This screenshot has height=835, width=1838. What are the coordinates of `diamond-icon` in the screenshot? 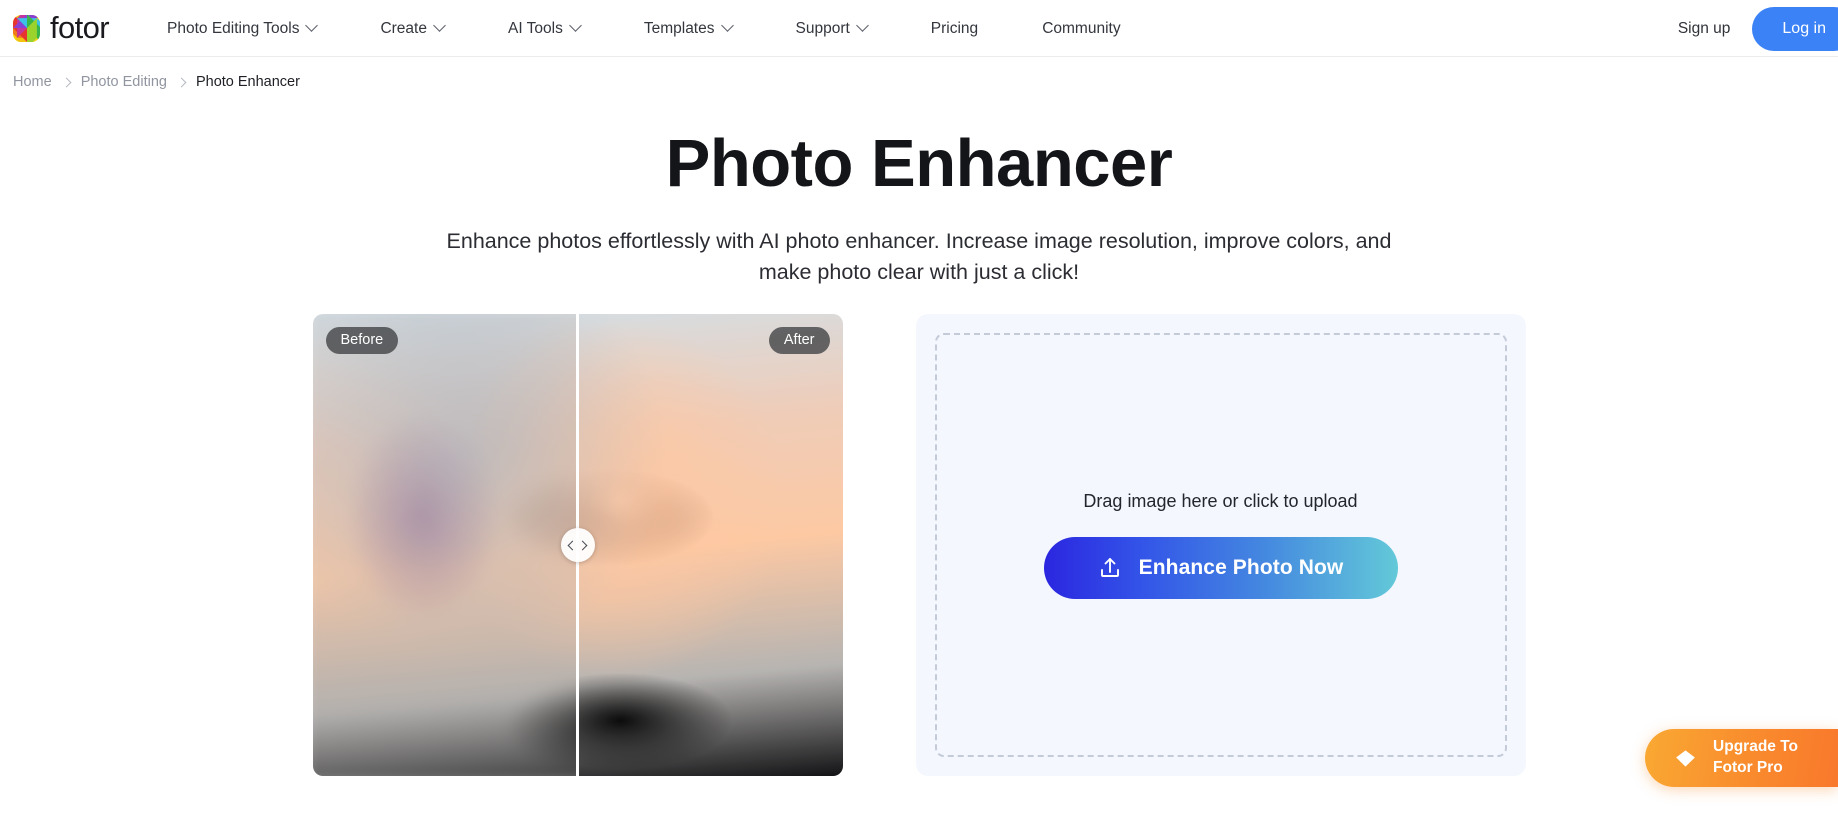 It's located at (1685, 758).